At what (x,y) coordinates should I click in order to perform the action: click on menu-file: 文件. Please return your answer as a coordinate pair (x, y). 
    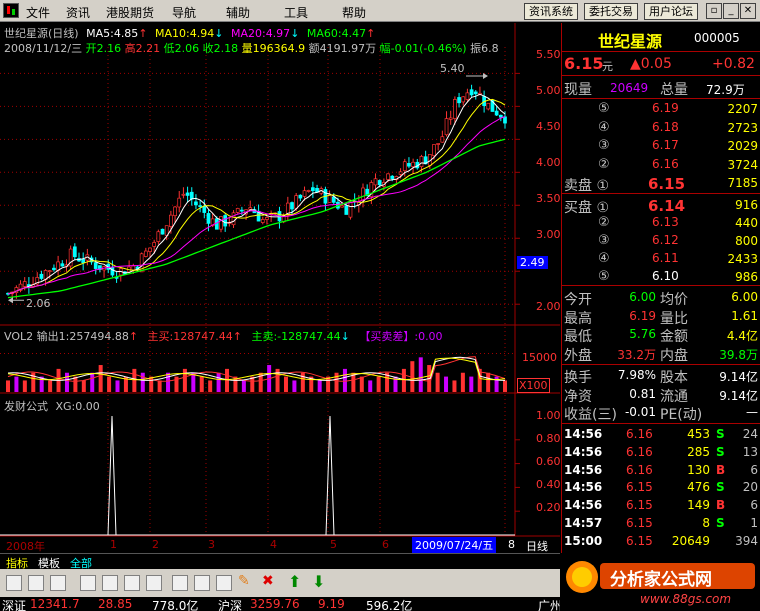
    Looking at the image, I should click on (38, 12).